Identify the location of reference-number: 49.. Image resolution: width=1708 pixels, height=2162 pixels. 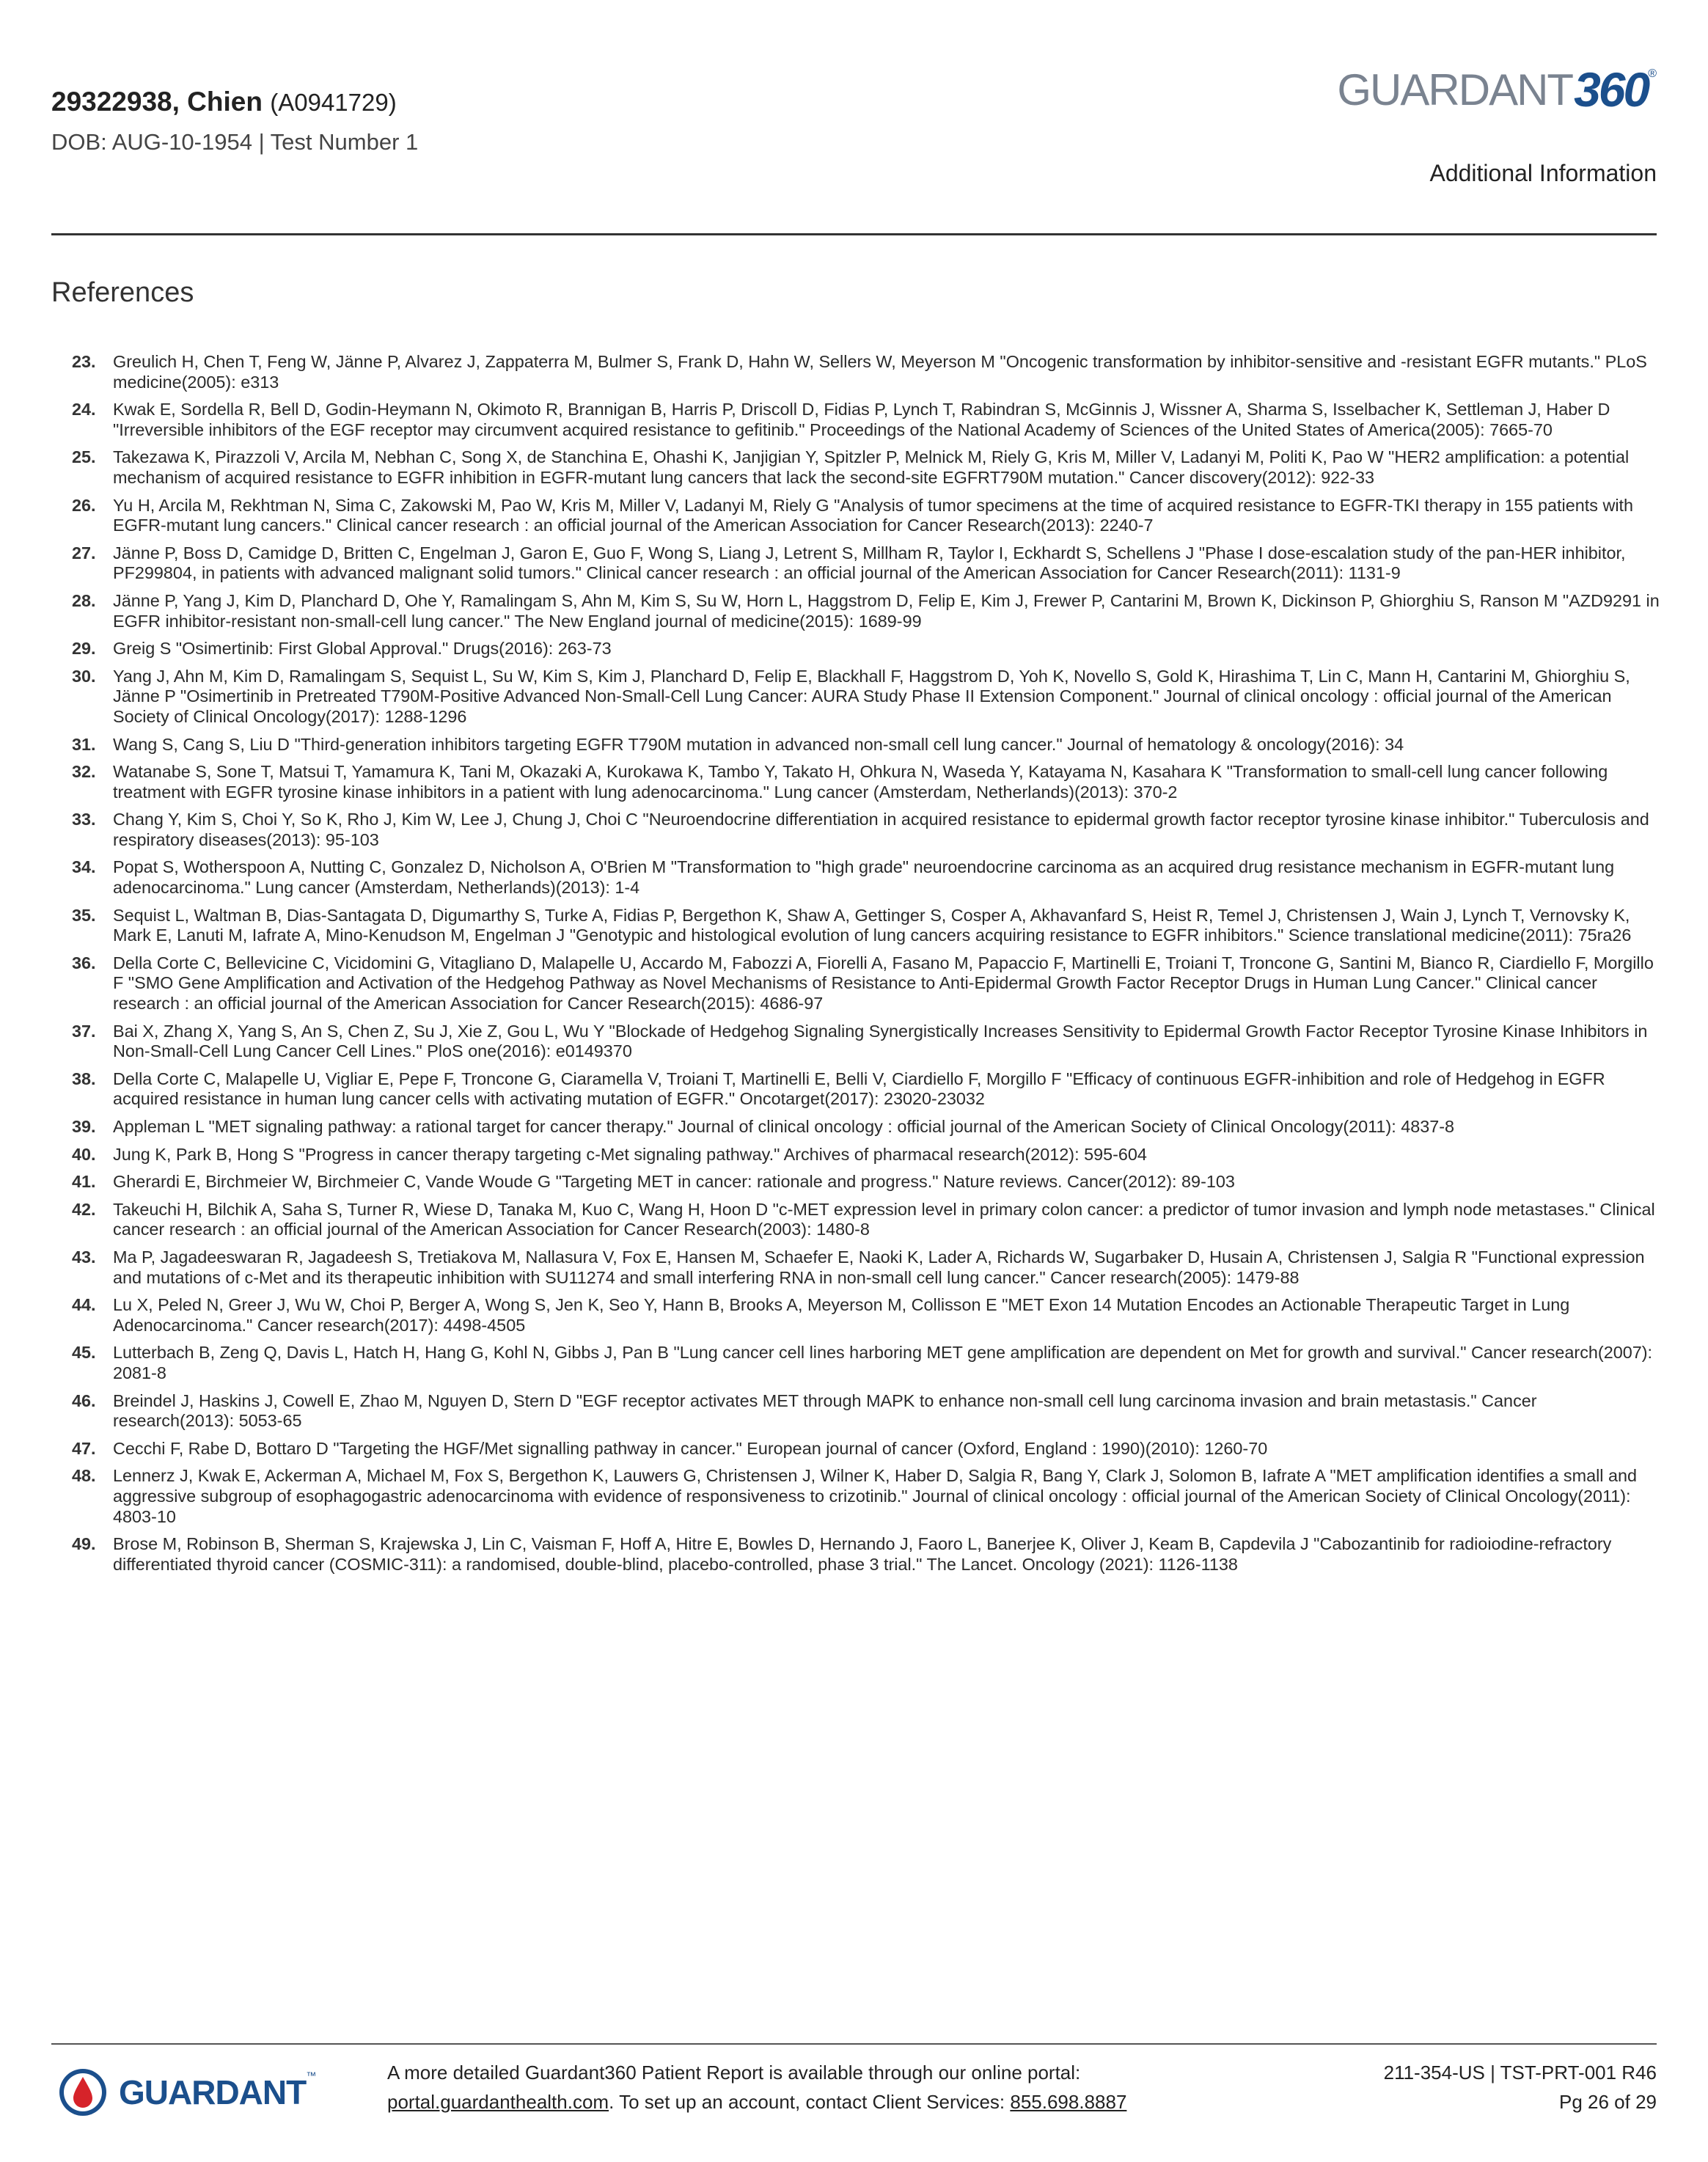
(84, 1544).